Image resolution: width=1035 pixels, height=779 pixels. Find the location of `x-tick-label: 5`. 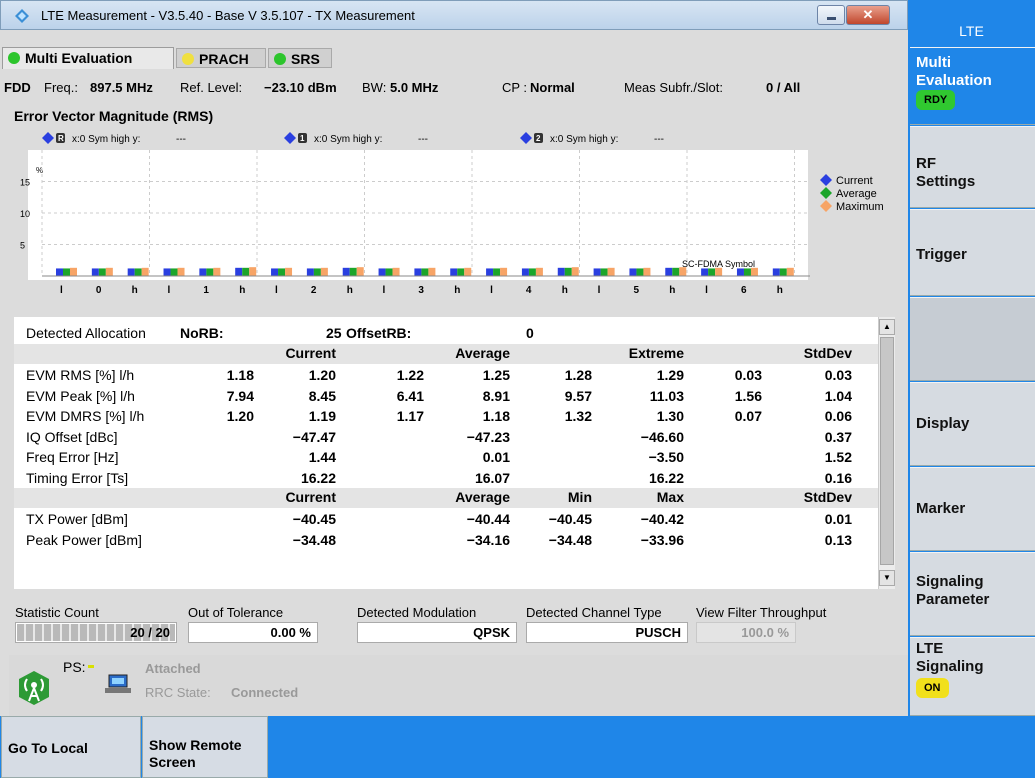

x-tick-label: 5 is located at coordinates (636, 290).